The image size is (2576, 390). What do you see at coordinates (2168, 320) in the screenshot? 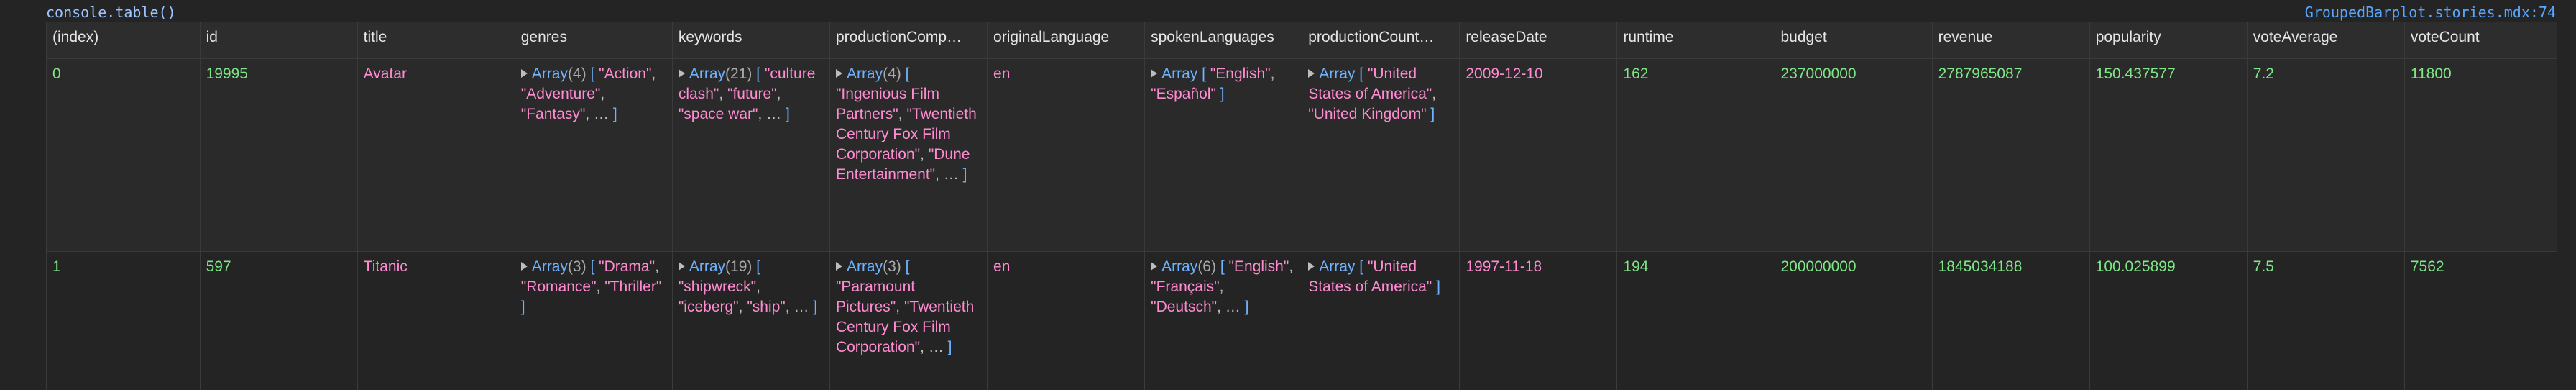
I see `popularity-cell: 100.025899` at bounding box center [2168, 320].